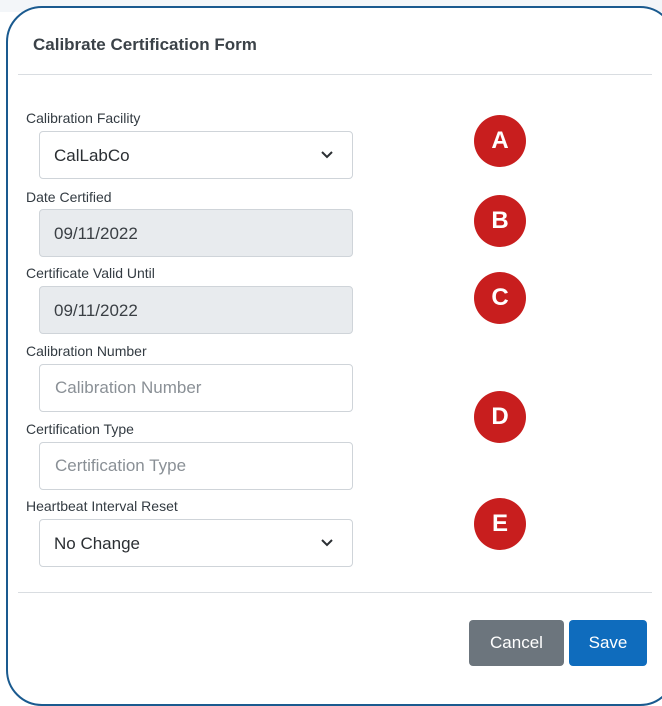 Image resolution: width=662 pixels, height=706 pixels. What do you see at coordinates (102, 506) in the screenshot?
I see `heartbeat-interval-reset-label: Heartbeat Interval Reset` at bounding box center [102, 506].